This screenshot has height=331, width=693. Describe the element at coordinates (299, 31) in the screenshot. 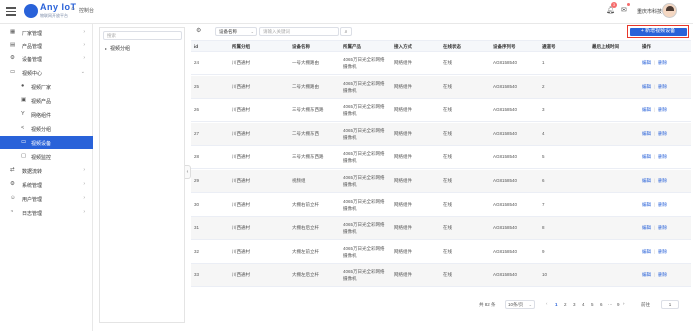

I see `search-input: 请输入关键词` at that location.